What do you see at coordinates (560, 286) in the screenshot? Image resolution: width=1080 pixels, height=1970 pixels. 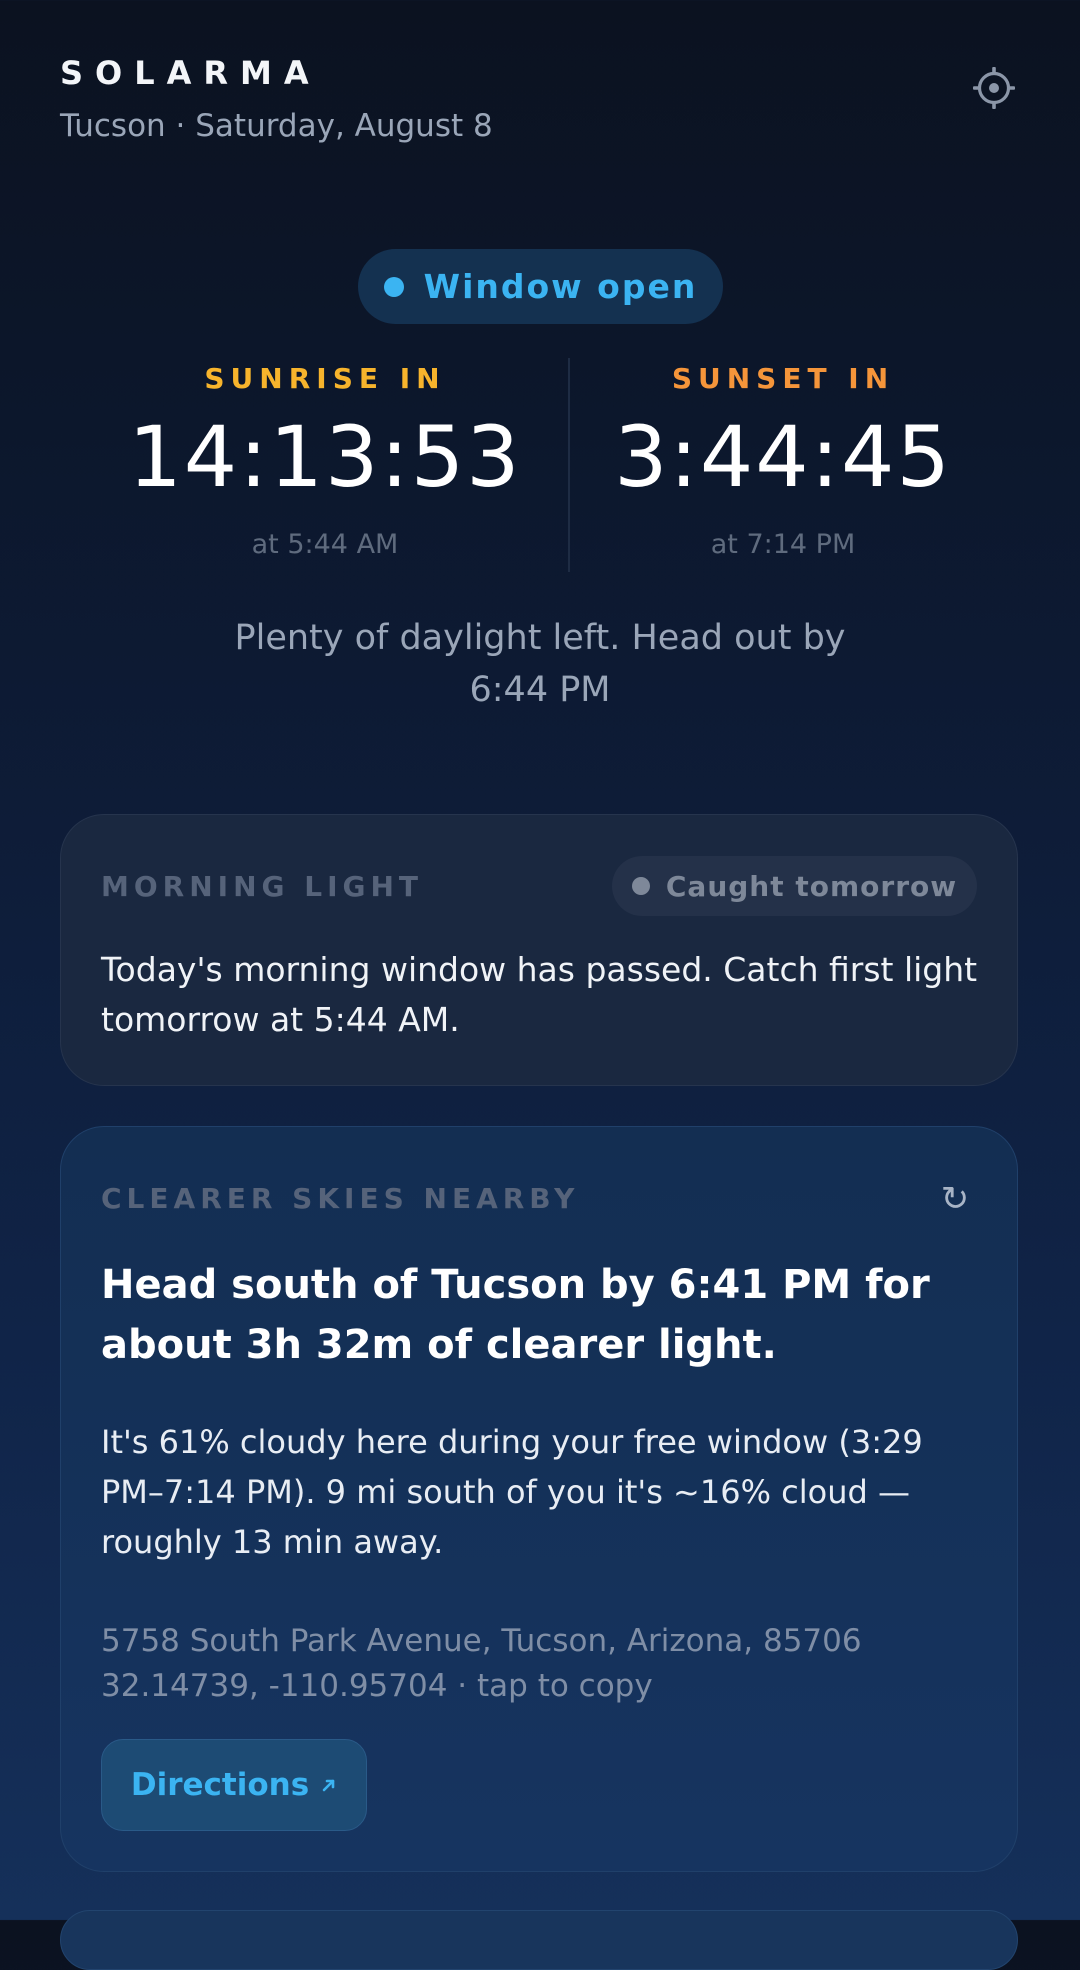 I see `status-label: Window open` at bounding box center [560, 286].